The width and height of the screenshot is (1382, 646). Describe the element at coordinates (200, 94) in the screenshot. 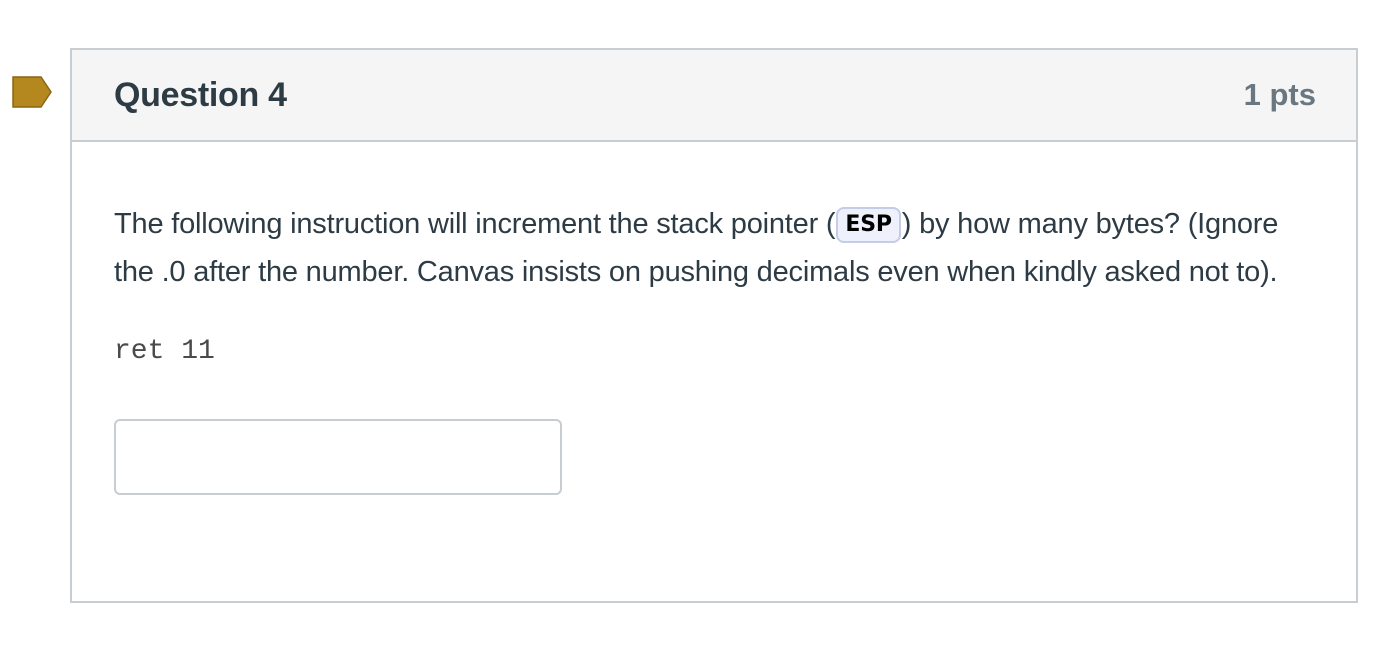

I see `question-title: Question 4` at that location.